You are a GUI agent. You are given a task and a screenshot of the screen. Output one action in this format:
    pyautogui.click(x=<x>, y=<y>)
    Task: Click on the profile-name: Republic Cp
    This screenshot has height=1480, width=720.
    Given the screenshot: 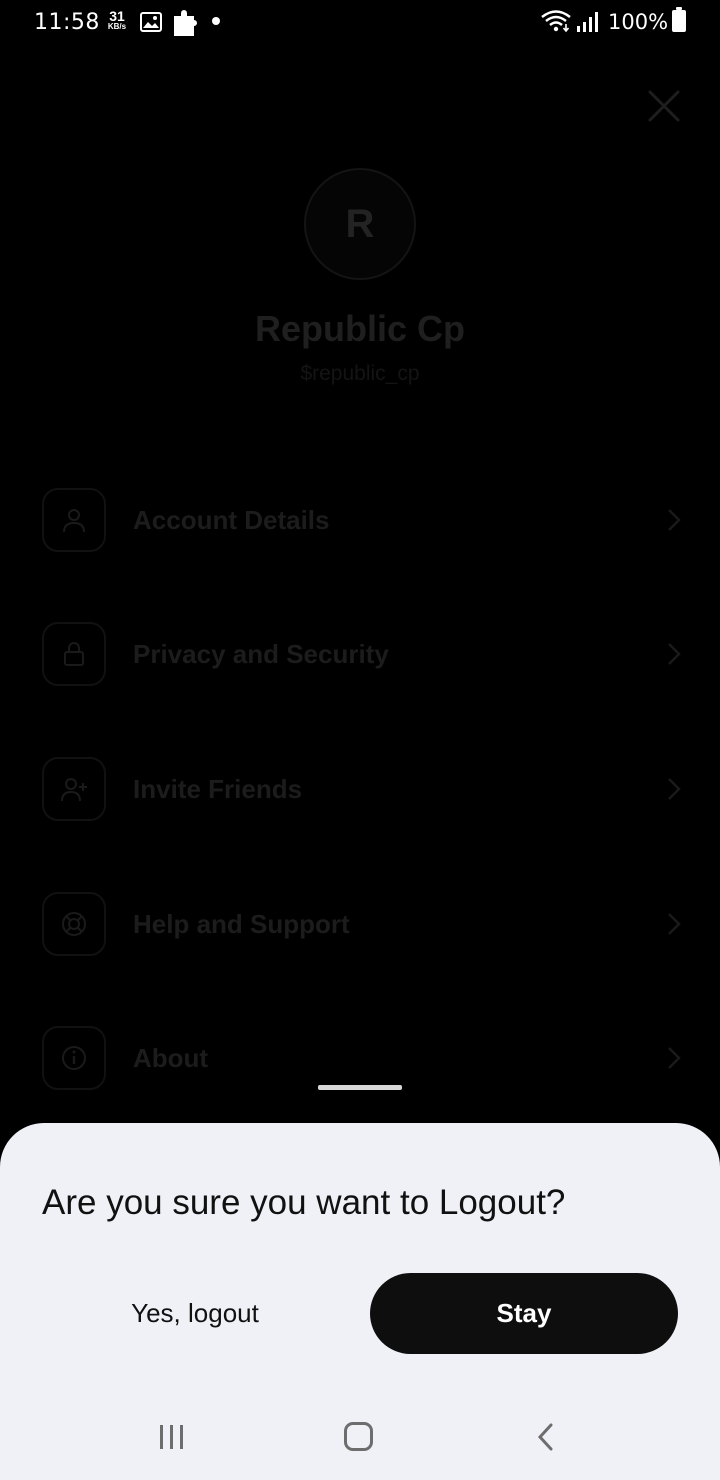 What is the action you would take?
    pyautogui.click(x=359, y=328)
    